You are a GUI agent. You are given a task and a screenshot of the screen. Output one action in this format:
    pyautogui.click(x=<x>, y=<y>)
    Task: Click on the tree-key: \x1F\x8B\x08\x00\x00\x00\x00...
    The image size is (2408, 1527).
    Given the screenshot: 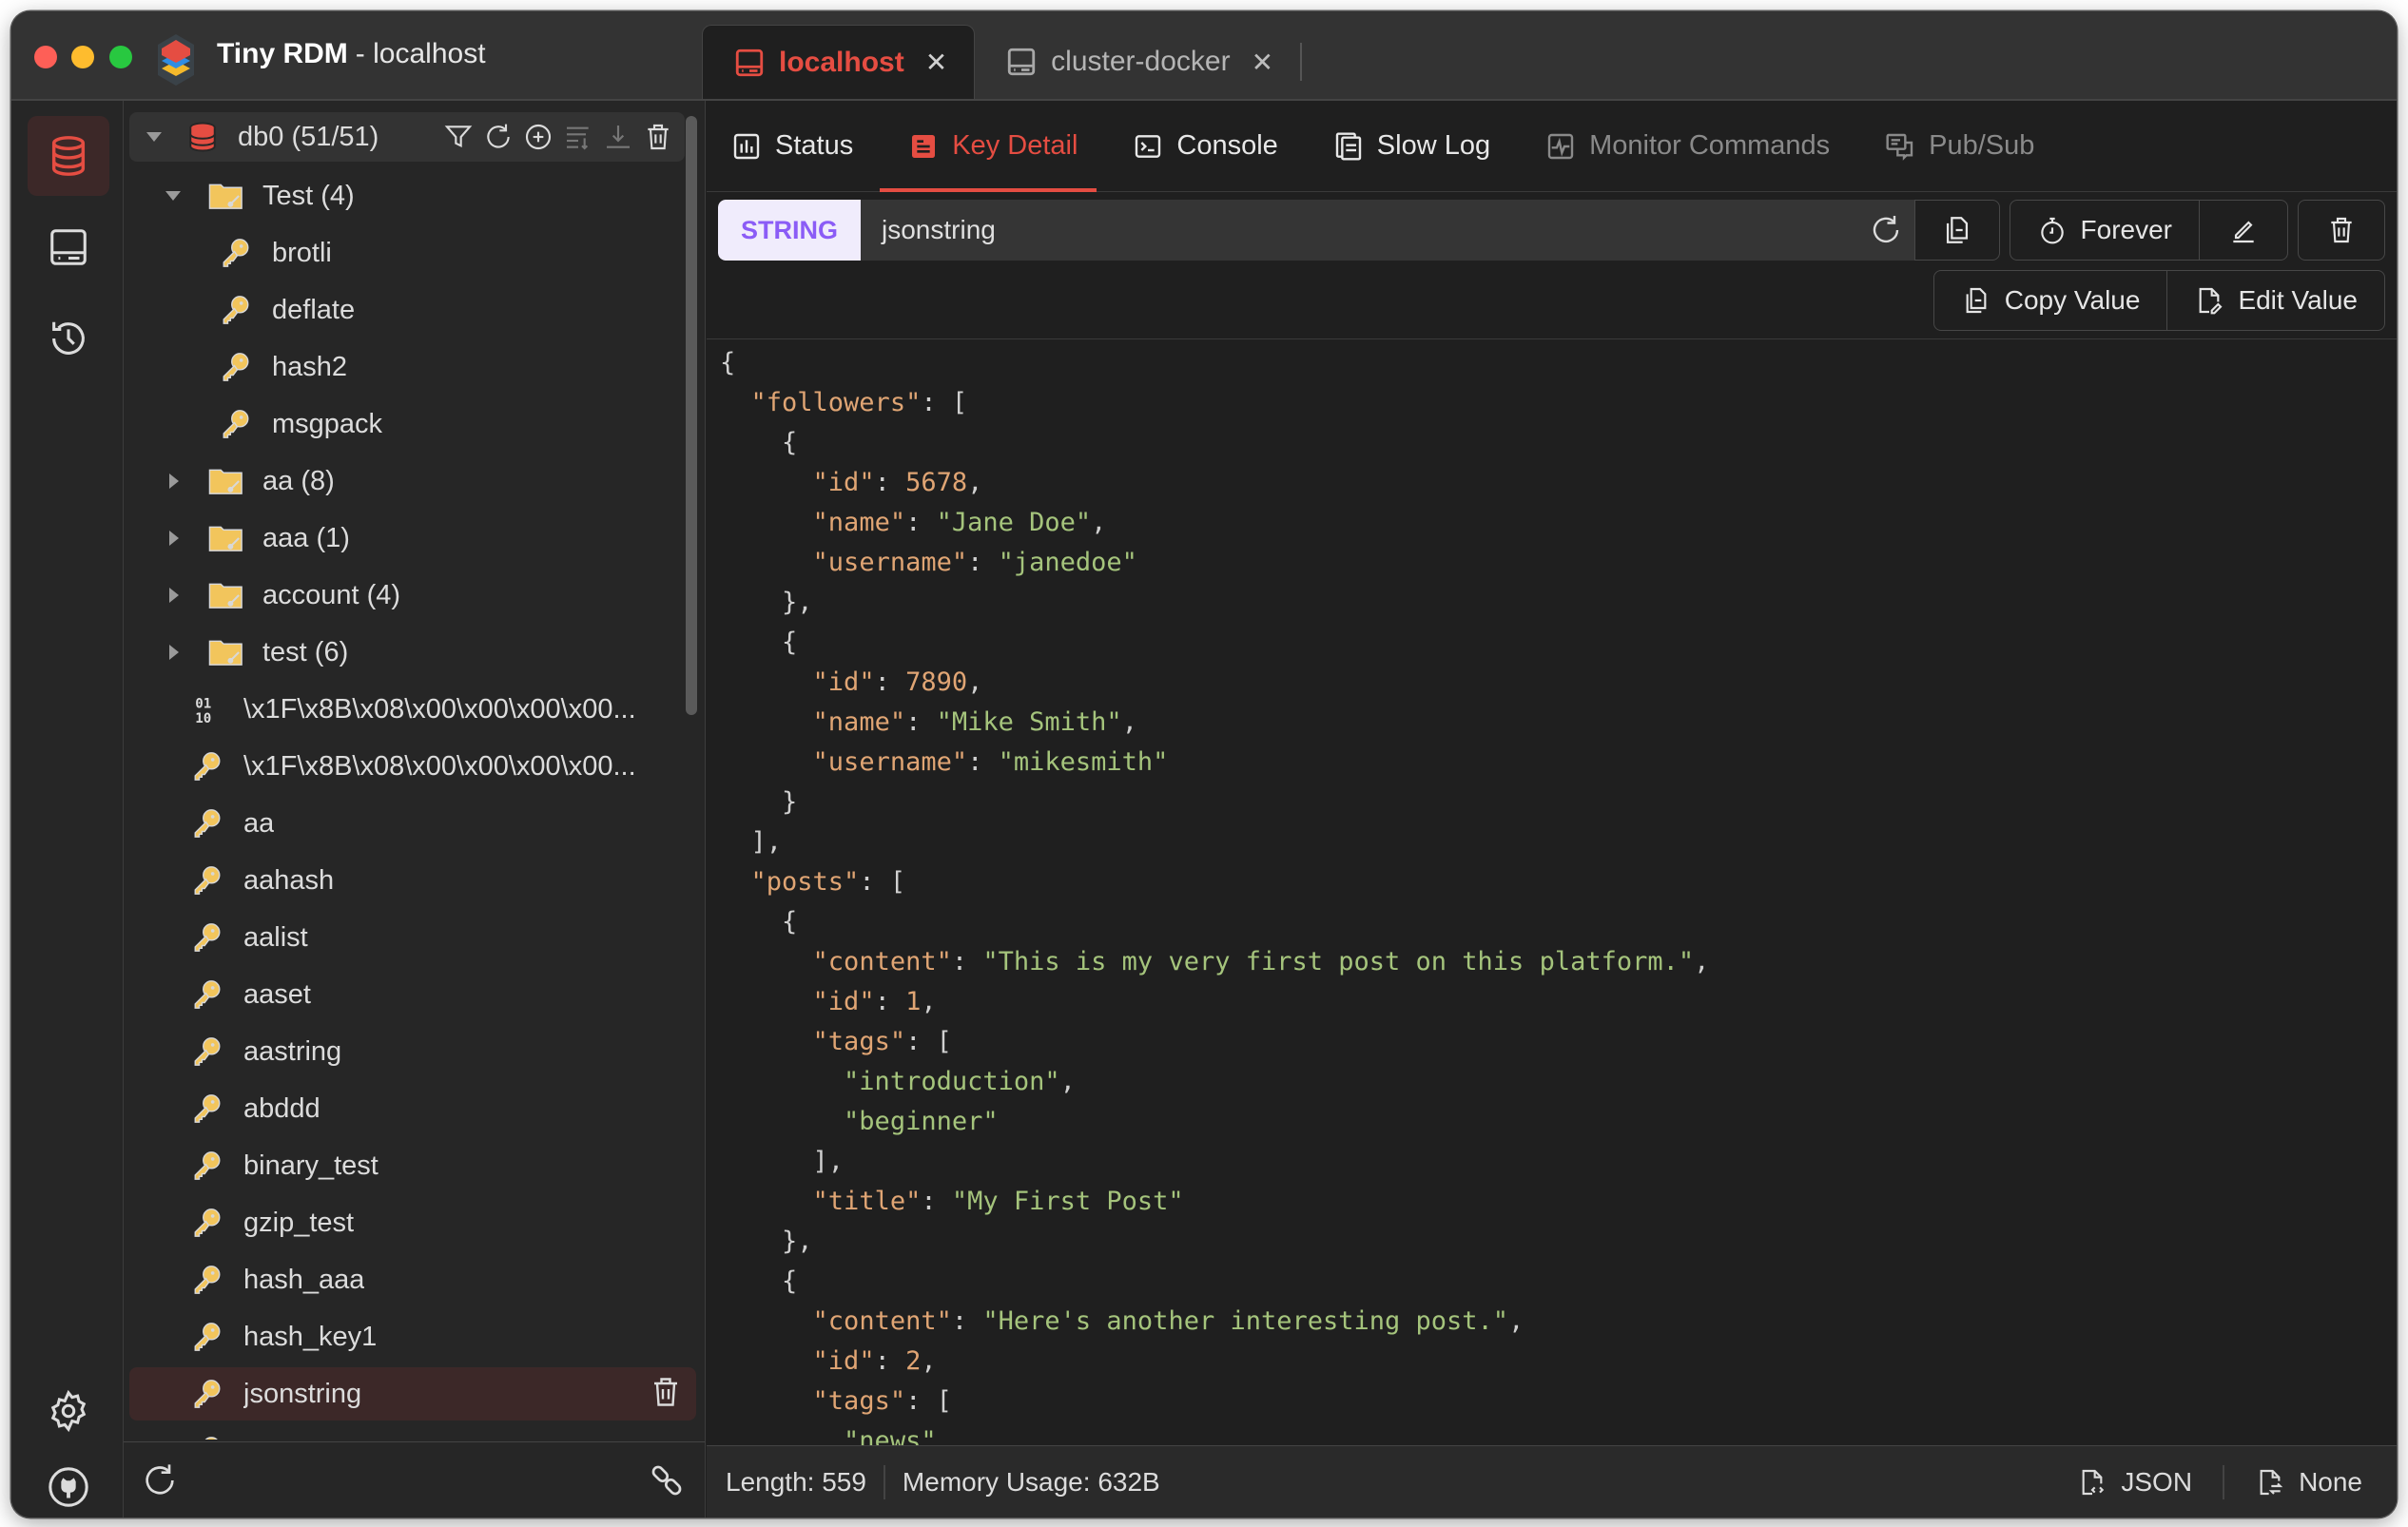 What is the action you would take?
    pyautogui.click(x=412, y=766)
    